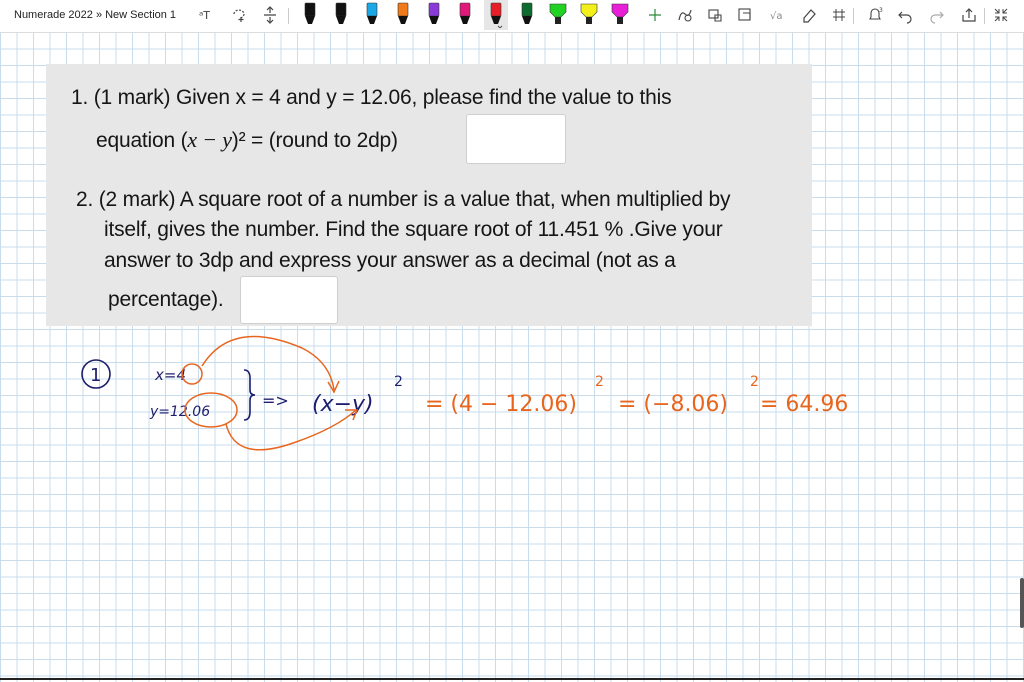 This screenshot has height=682, width=1024. Describe the element at coordinates (239, 15) in the screenshot. I see `lasso-select-icon` at that location.